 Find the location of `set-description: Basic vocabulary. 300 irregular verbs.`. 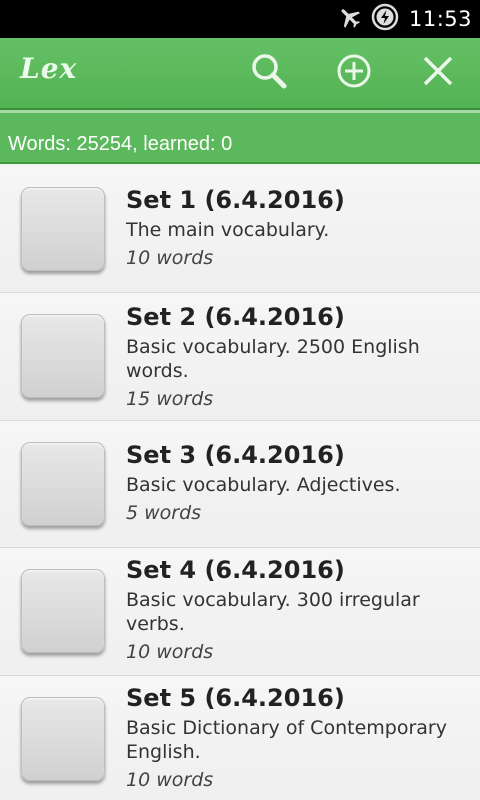

set-description: Basic vocabulary. 300 irregular verbs. is located at coordinates (273, 612).